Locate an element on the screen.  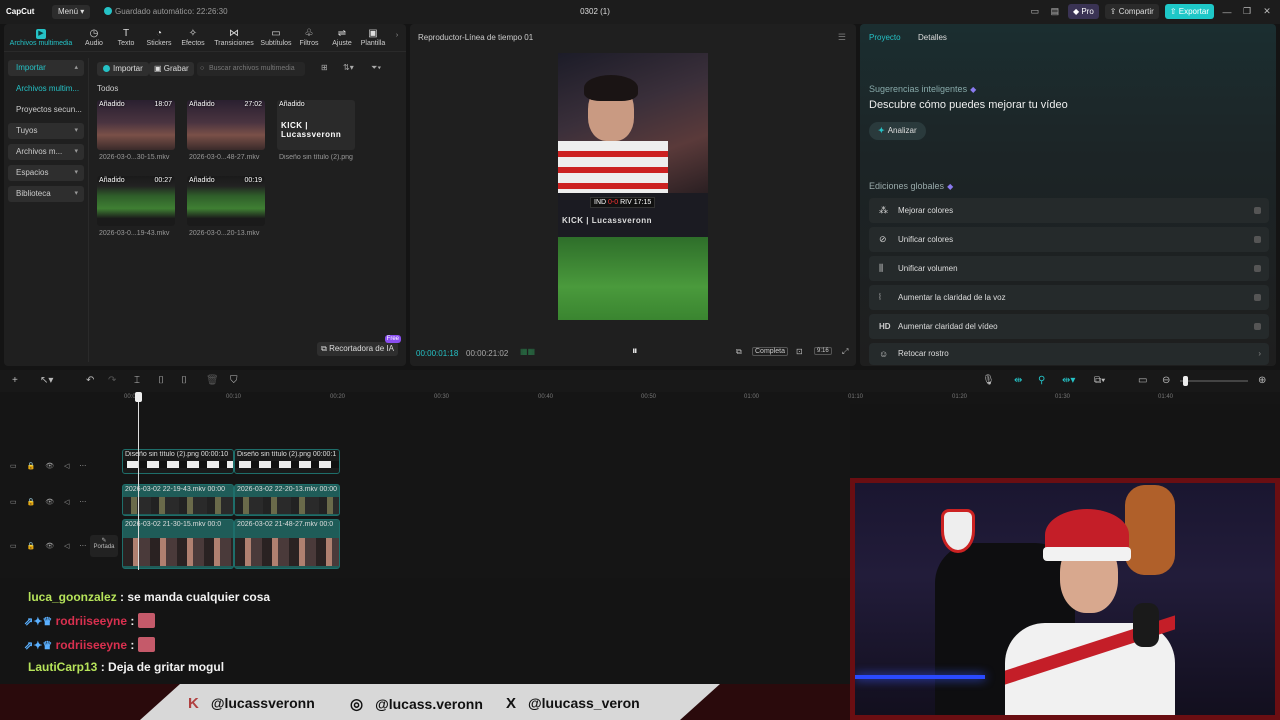
menu-label: Menú is located at coordinates (68, 11).